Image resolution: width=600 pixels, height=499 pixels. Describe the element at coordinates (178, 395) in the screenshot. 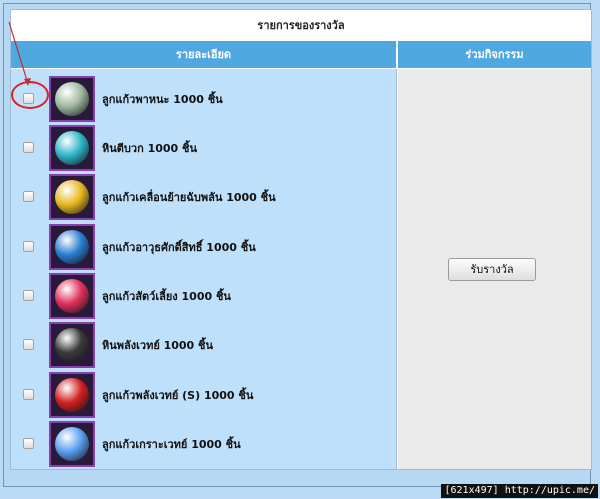

I see `reward-label: ลูกแก้วพลังเวทย์ (S) 1000 ชิ้น` at that location.